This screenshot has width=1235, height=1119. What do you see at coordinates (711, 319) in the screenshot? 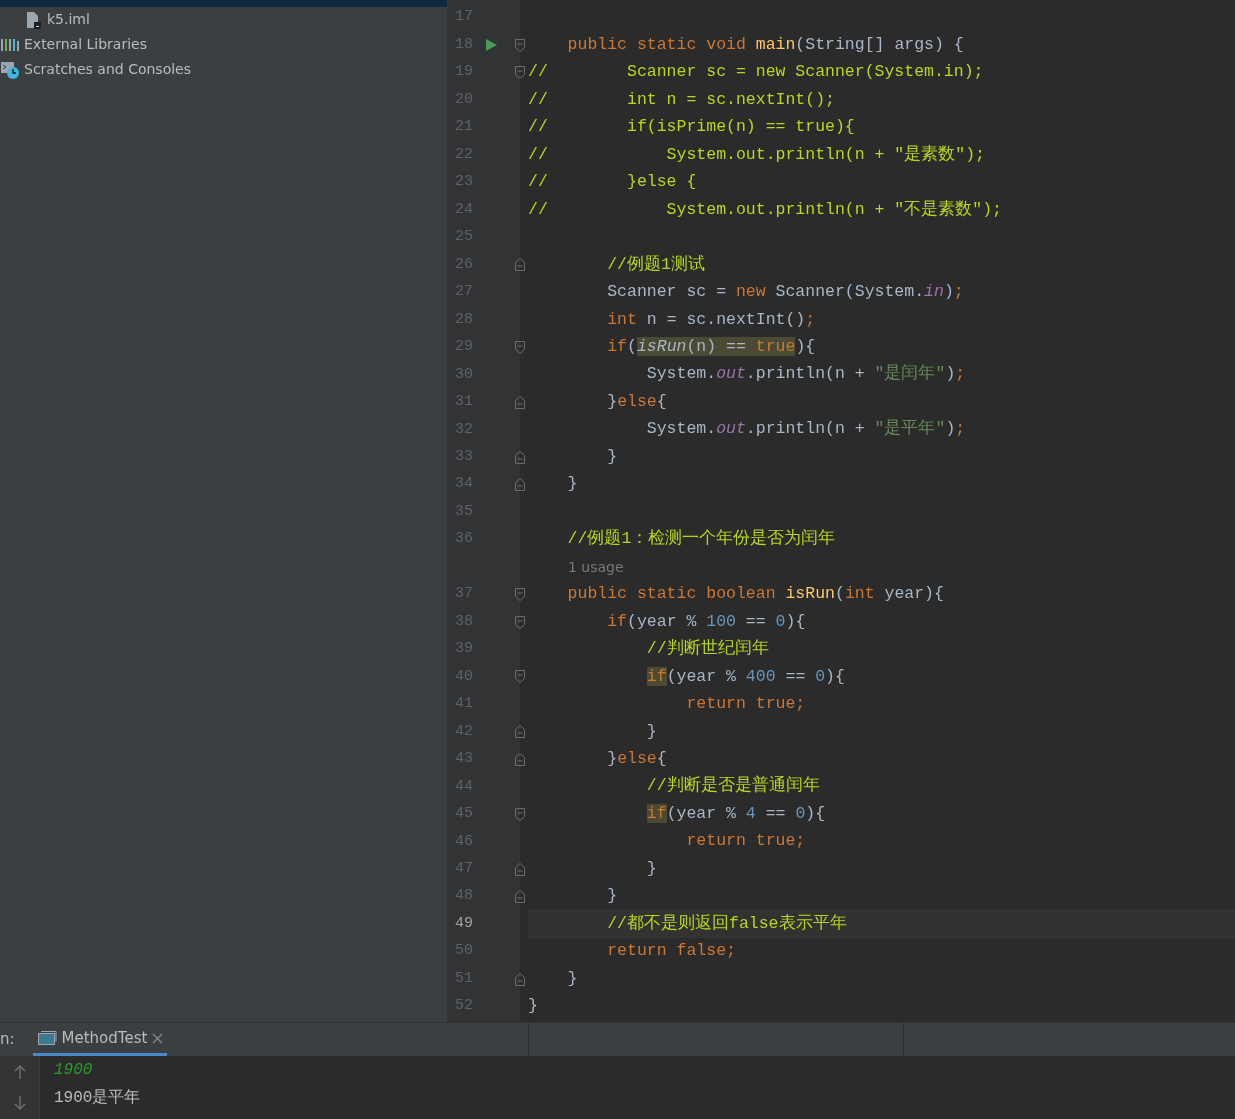
I see `code-line: int n = sc.nextInt();` at bounding box center [711, 319].